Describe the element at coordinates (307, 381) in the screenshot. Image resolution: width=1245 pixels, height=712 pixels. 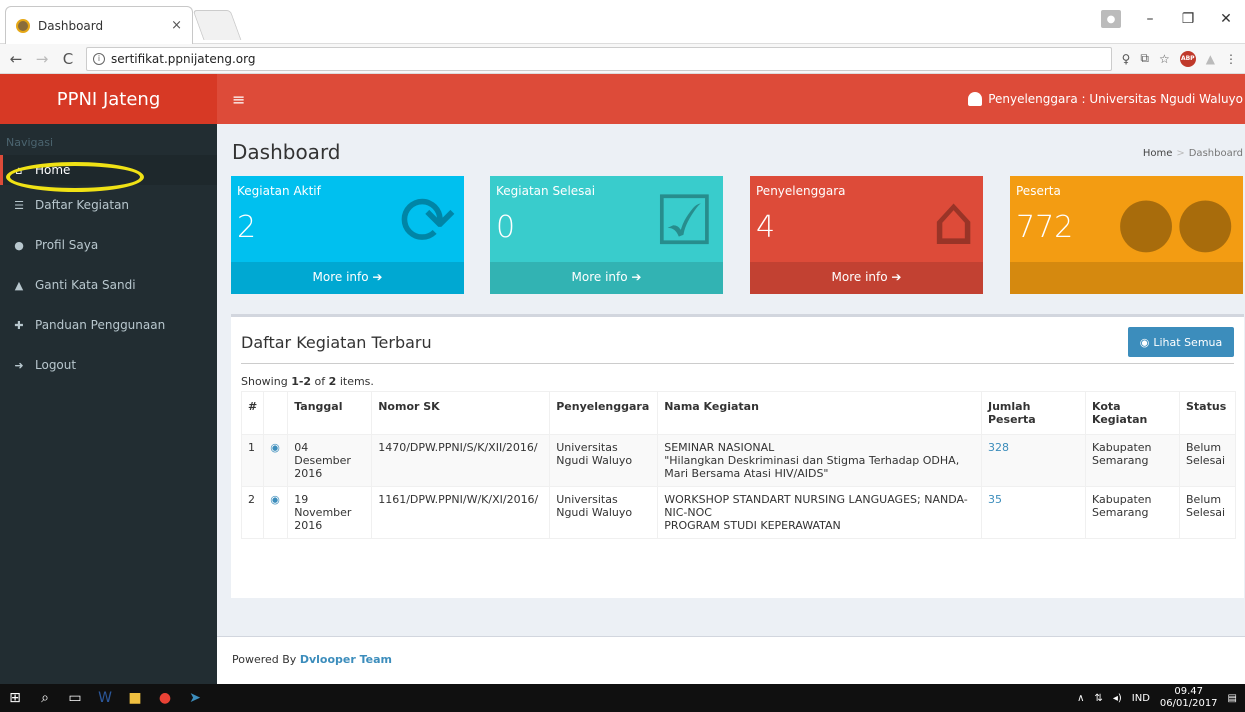
I see `showing-summary: Showing 1-2 of 2 items.` at that location.